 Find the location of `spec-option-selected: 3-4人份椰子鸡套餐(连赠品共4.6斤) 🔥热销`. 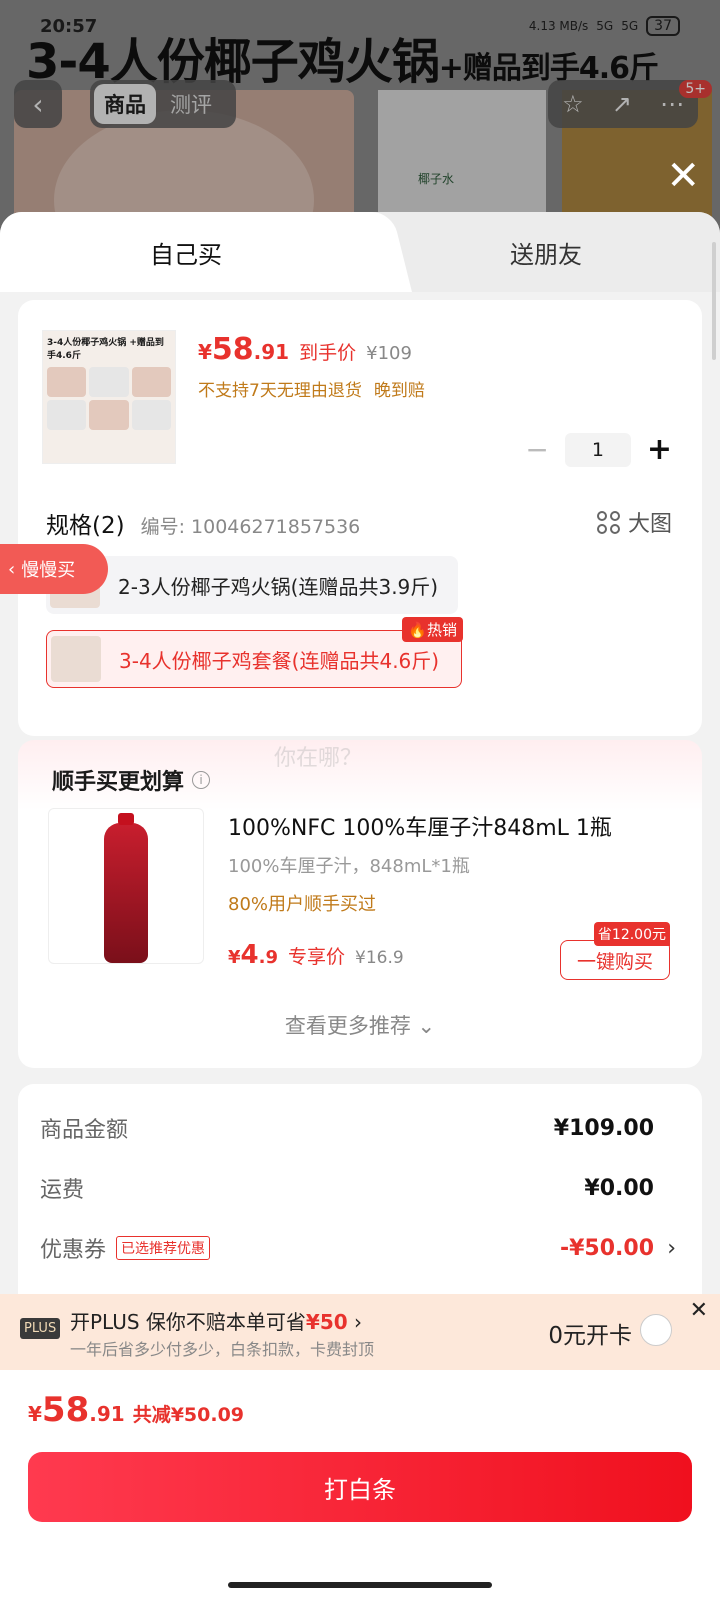

spec-option-selected: 3-4人份椰子鸡套餐(连赠品共4.6斤) 🔥热销 is located at coordinates (254, 652).